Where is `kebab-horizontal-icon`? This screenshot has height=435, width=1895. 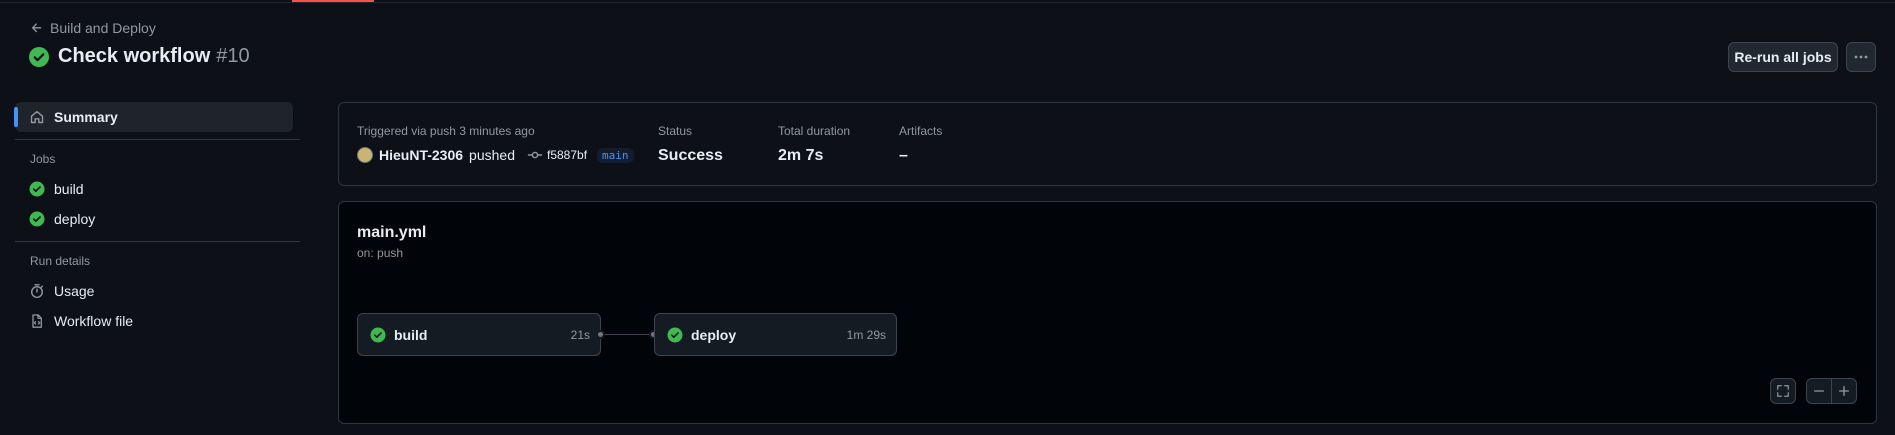
kebab-horizontal-icon is located at coordinates (1861, 57).